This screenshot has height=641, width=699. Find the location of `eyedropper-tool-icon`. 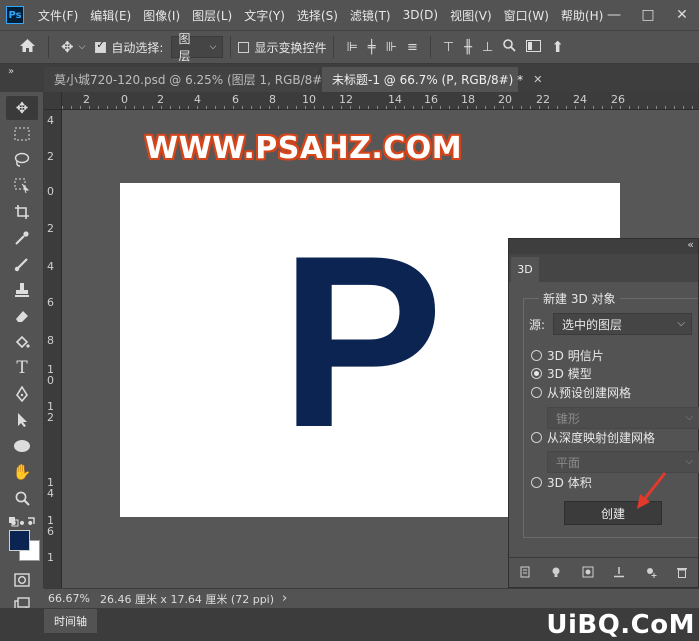

eyedropper-tool-icon is located at coordinates (22, 238).